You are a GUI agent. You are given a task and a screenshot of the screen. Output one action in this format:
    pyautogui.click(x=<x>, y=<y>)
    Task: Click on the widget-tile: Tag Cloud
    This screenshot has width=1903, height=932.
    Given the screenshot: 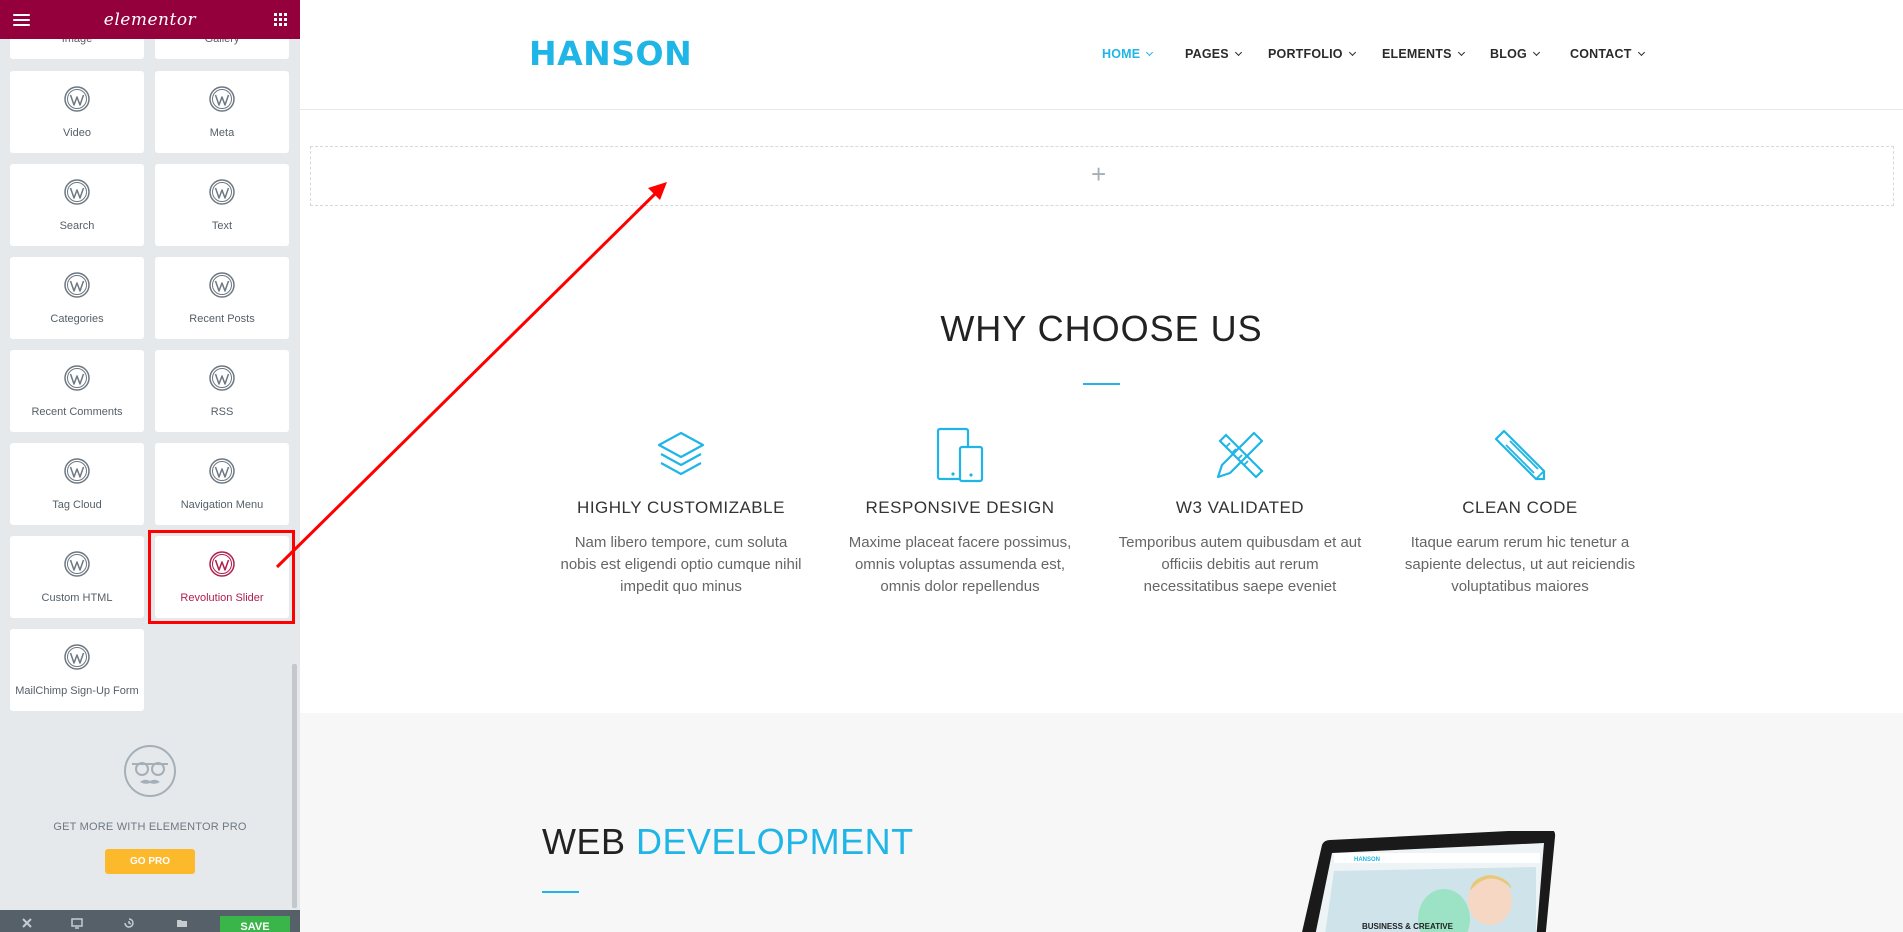 What is the action you would take?
    pyautogui.click(x=77, y=484)
    